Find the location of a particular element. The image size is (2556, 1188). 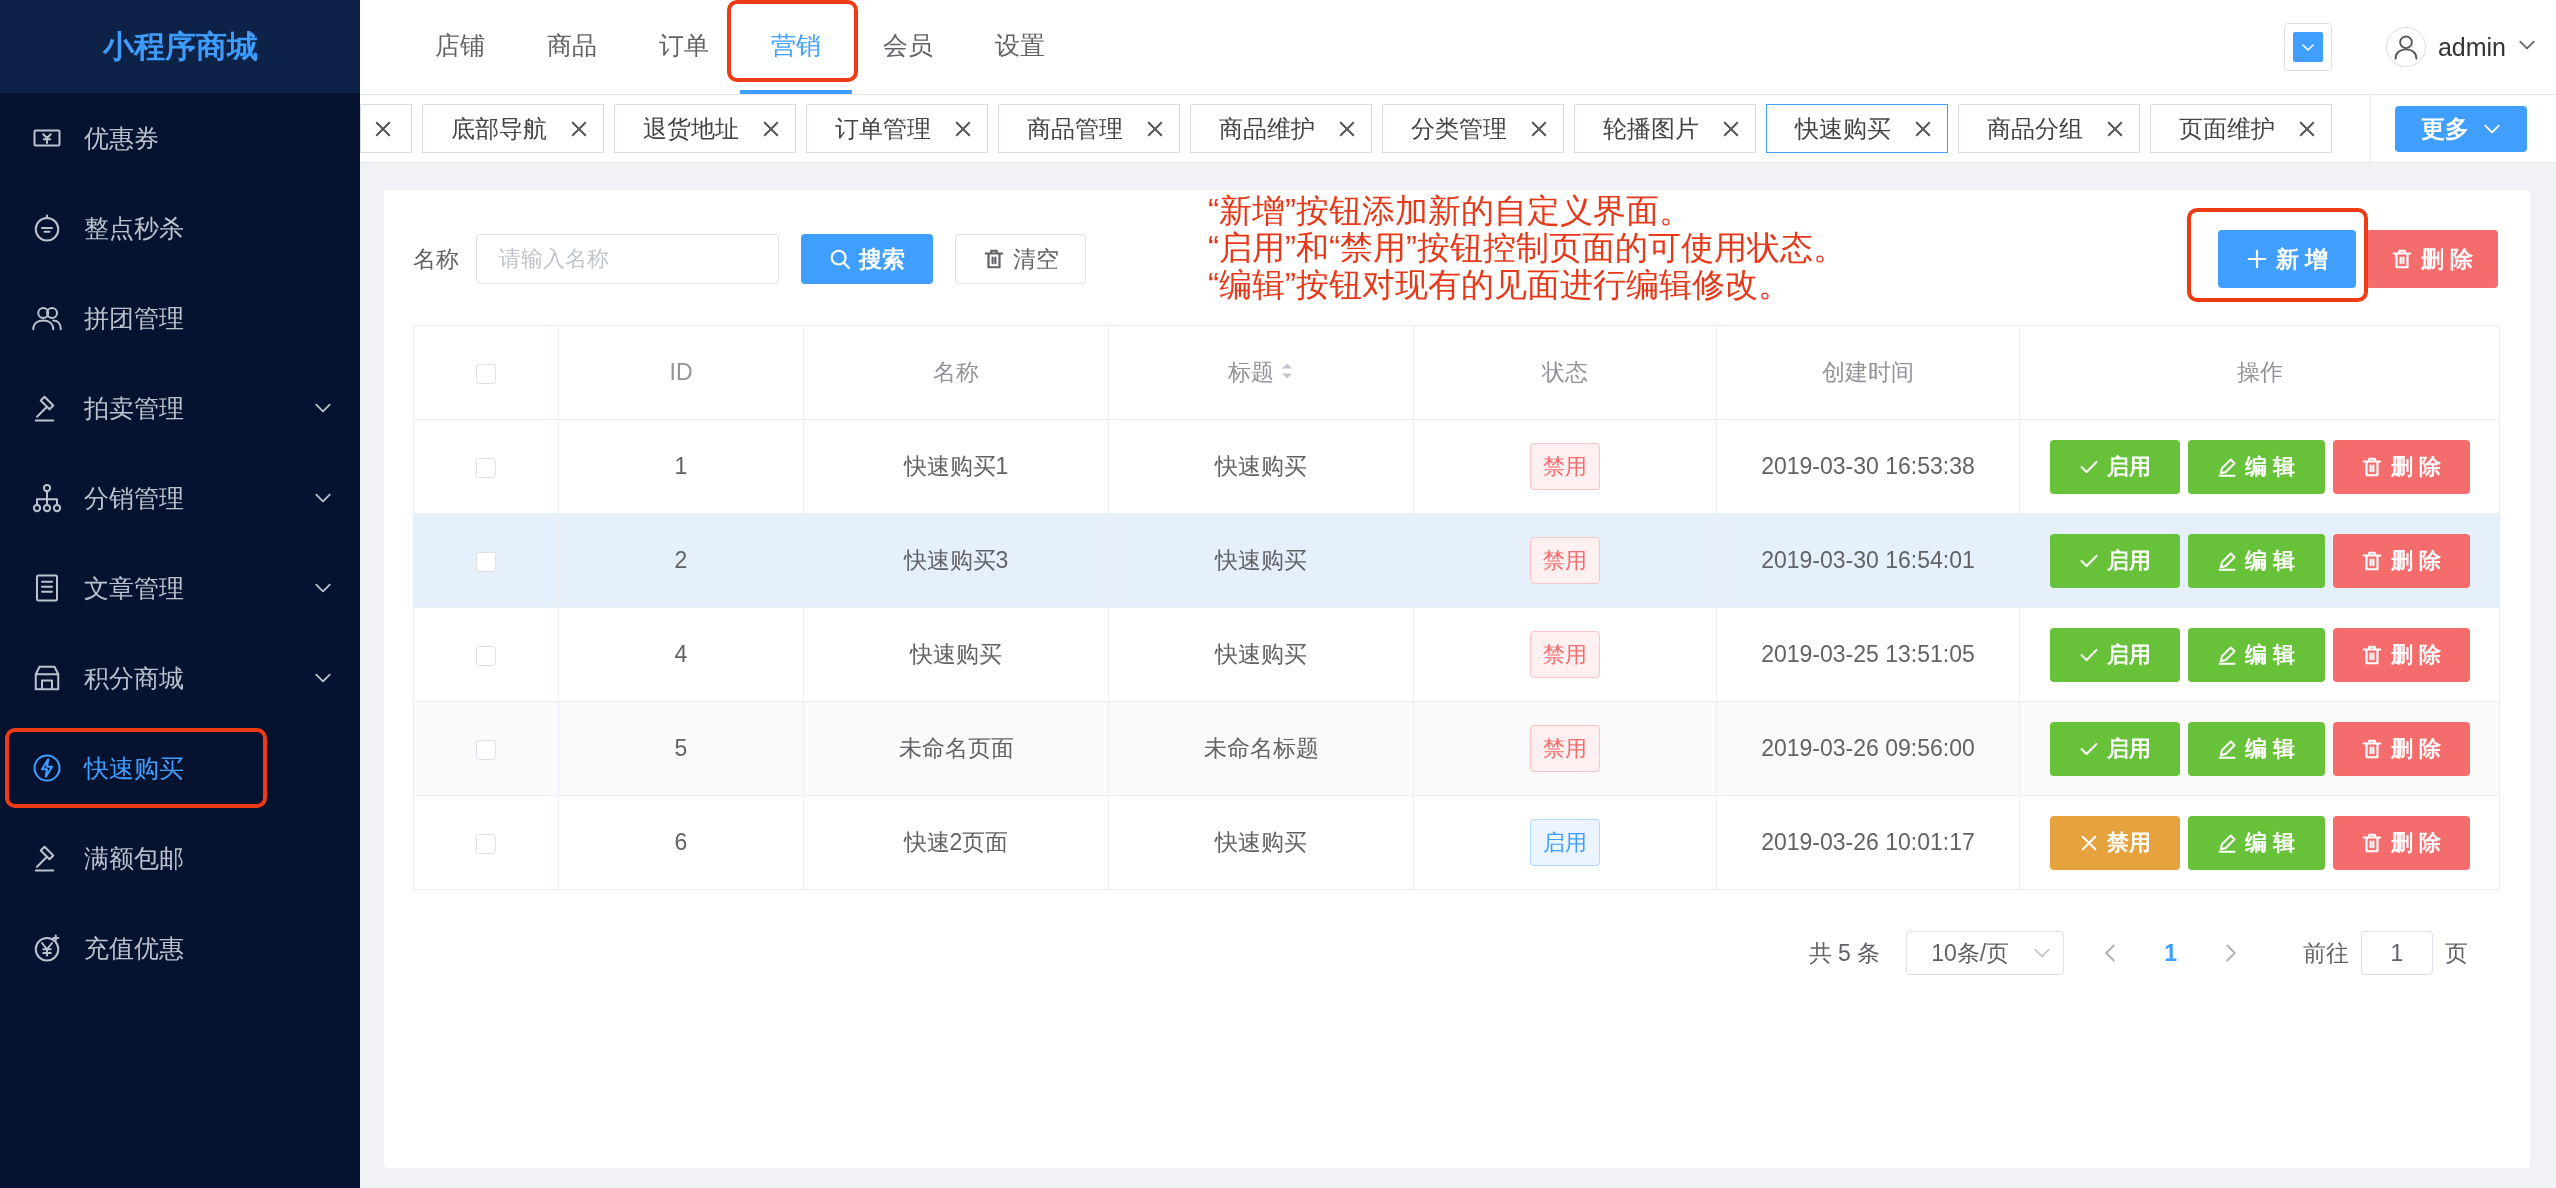

page-tab: 商品维护 is located at coordinates (1281, 128).